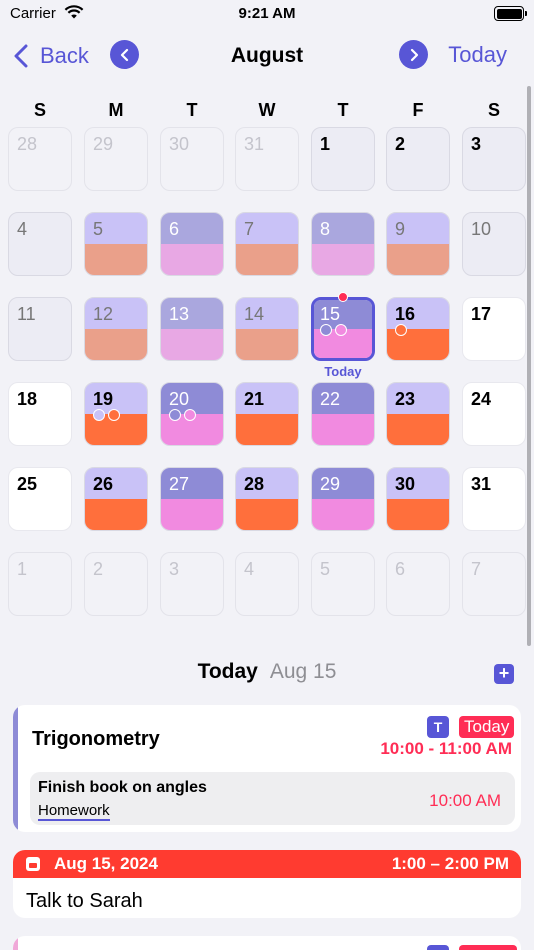 The width and height of the screenshot is (534, 950). I want to click on event-type-badge: T, so click(438, 727).